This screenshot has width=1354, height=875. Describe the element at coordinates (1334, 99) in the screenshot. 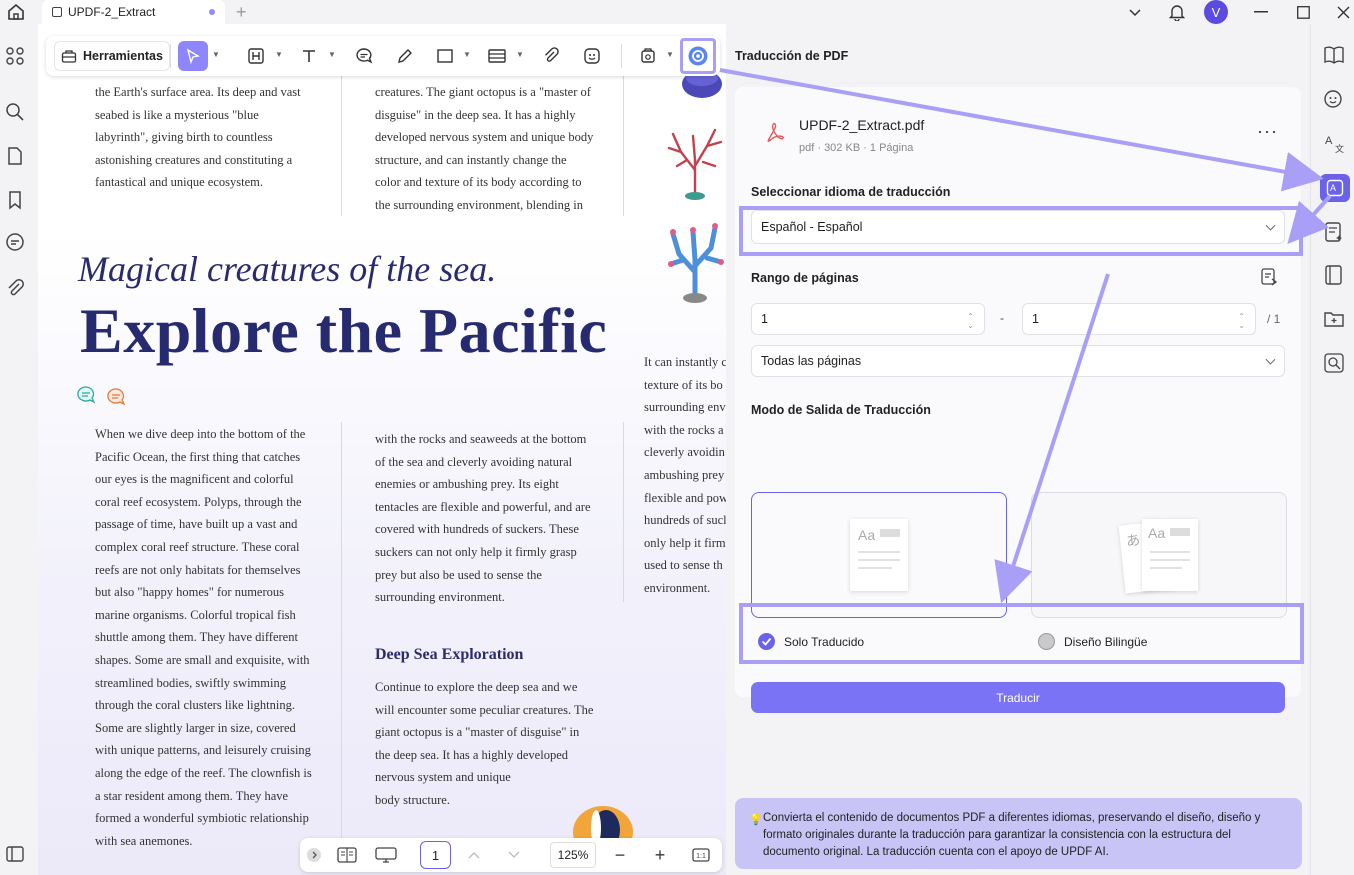

I see `ai-chat-icon` at that location.